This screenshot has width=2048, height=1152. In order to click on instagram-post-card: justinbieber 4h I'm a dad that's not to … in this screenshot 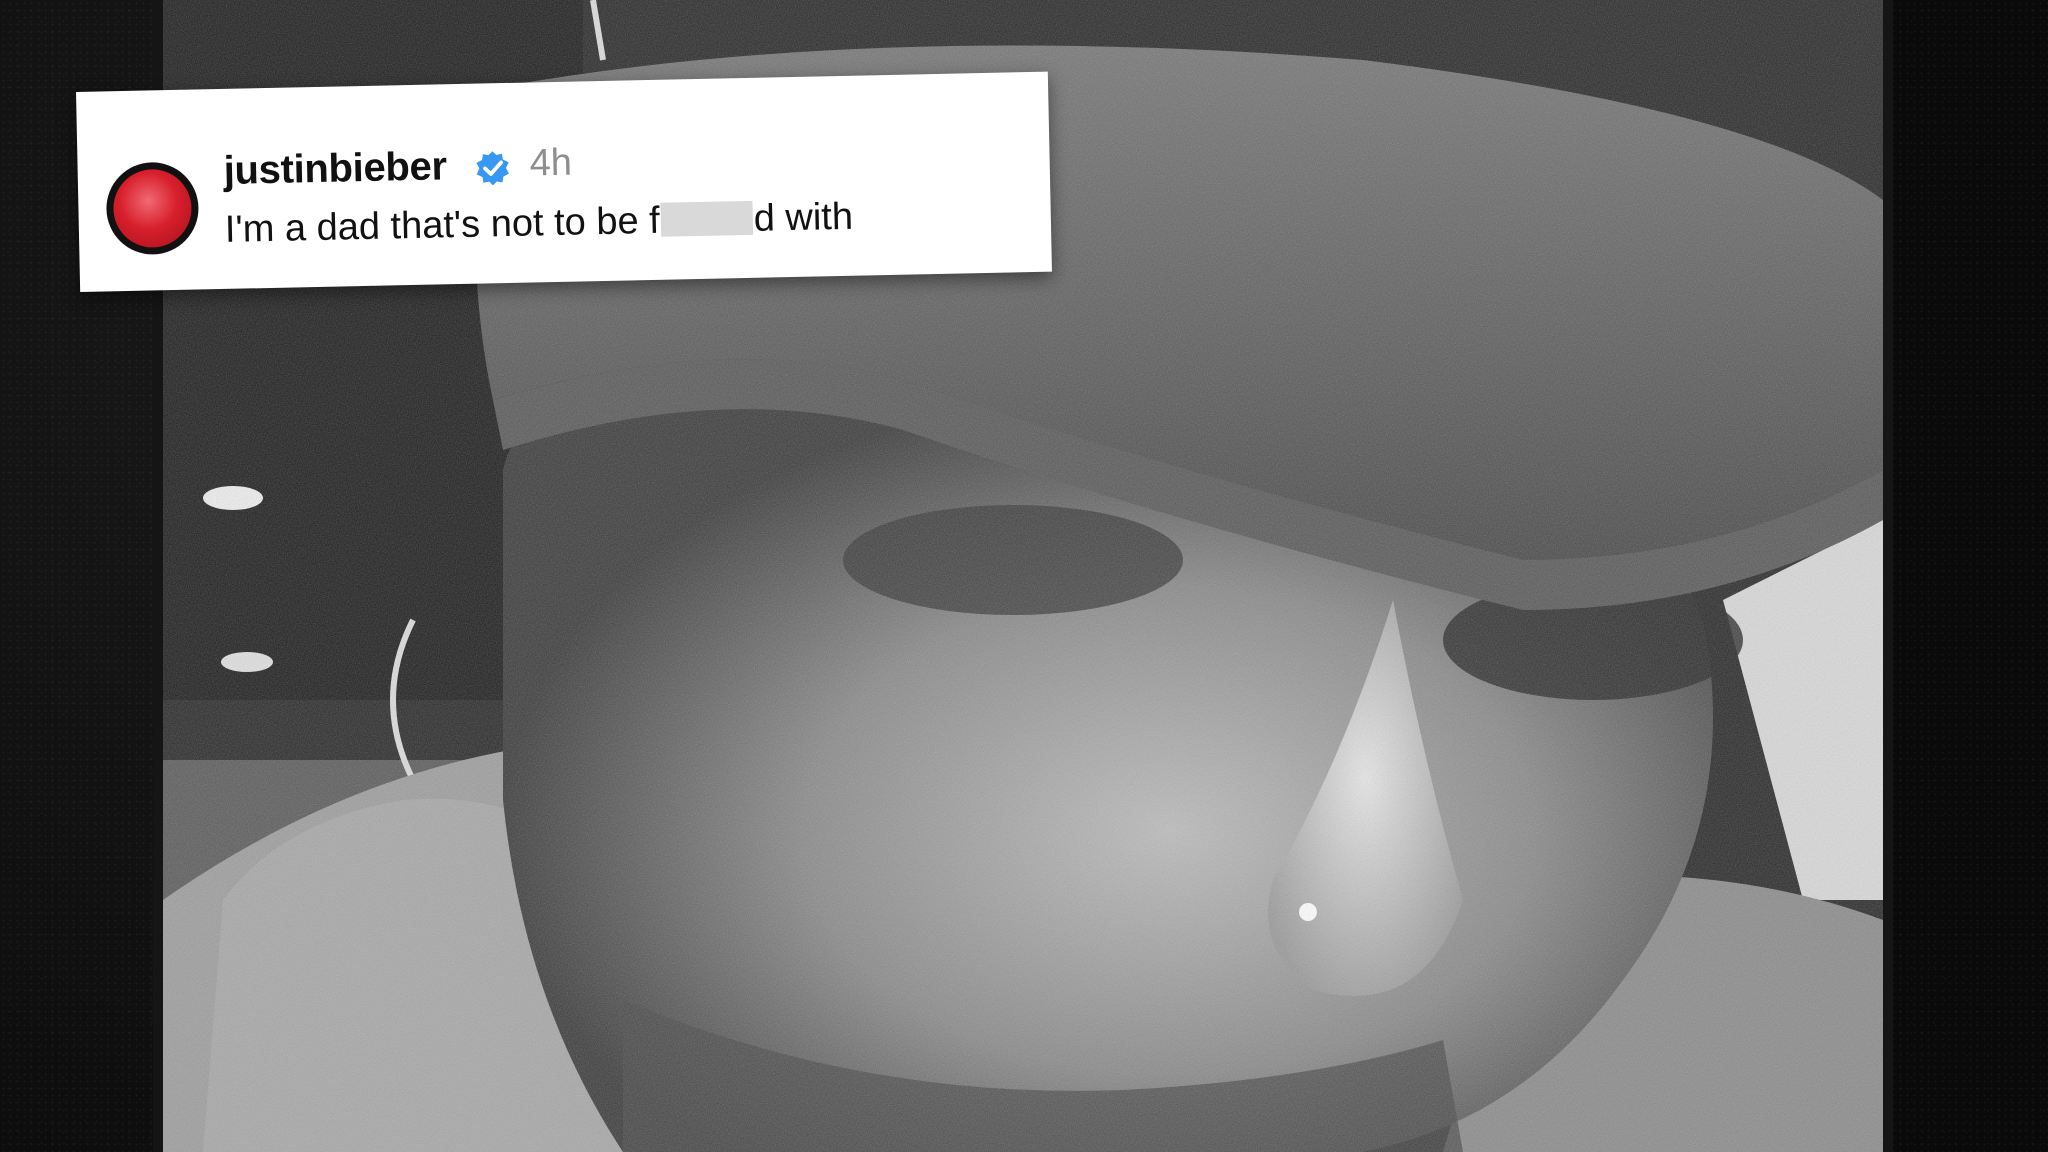, I will do `click(564, 181)`.